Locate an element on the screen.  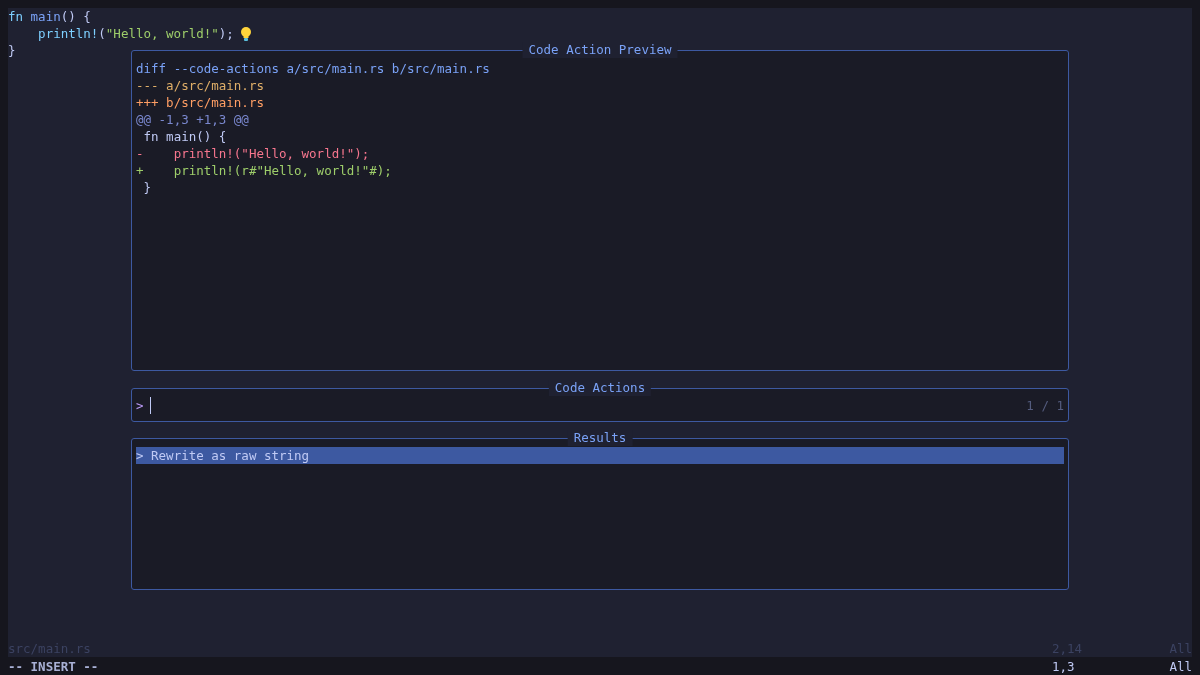
diff-line: - println!("Hello, world!"); is located at coordinates (253, 153).